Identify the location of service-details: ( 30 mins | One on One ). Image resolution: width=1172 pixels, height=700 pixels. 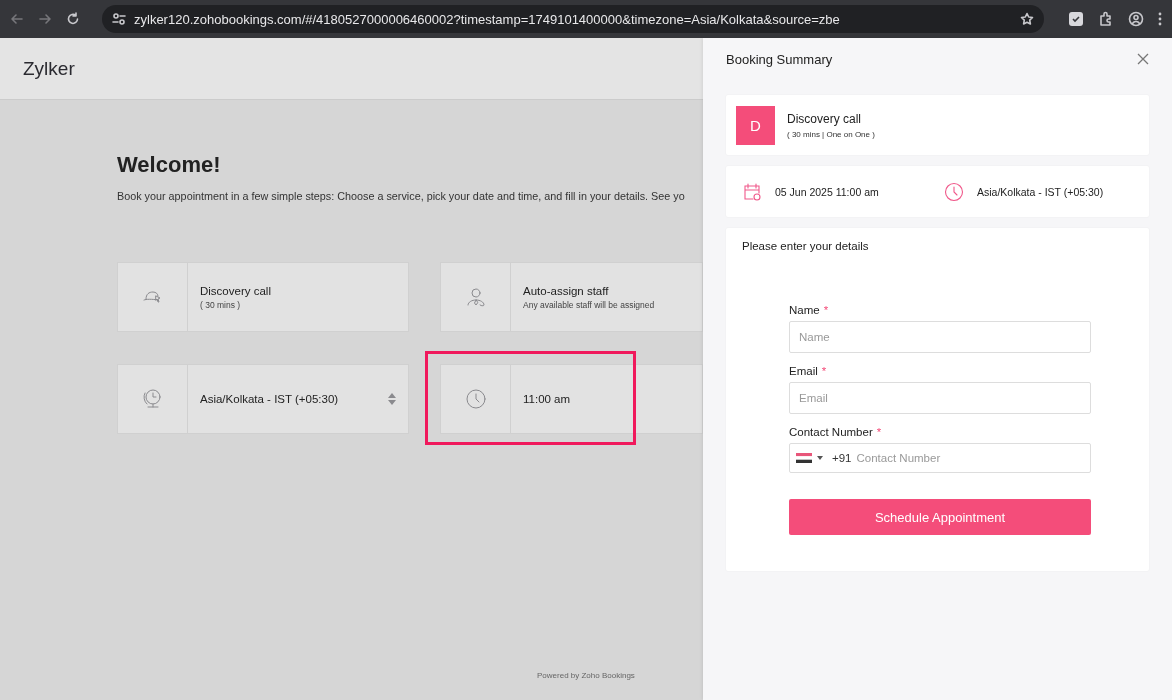
(831, 134).